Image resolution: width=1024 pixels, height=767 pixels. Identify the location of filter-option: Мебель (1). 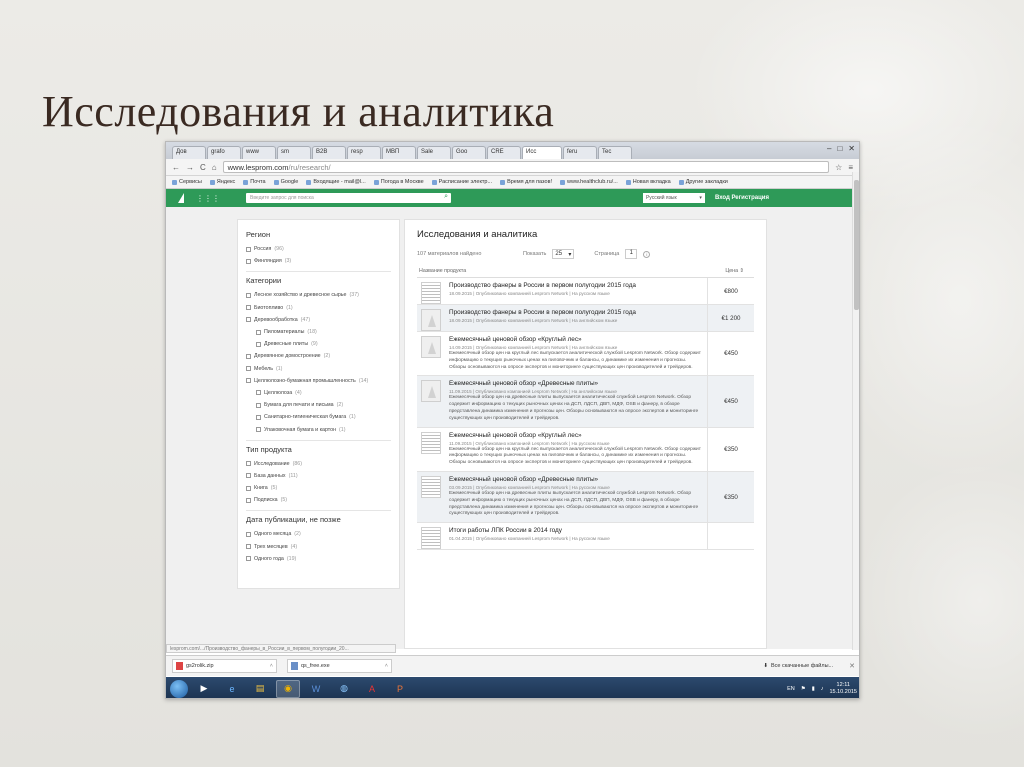
(318, 369).